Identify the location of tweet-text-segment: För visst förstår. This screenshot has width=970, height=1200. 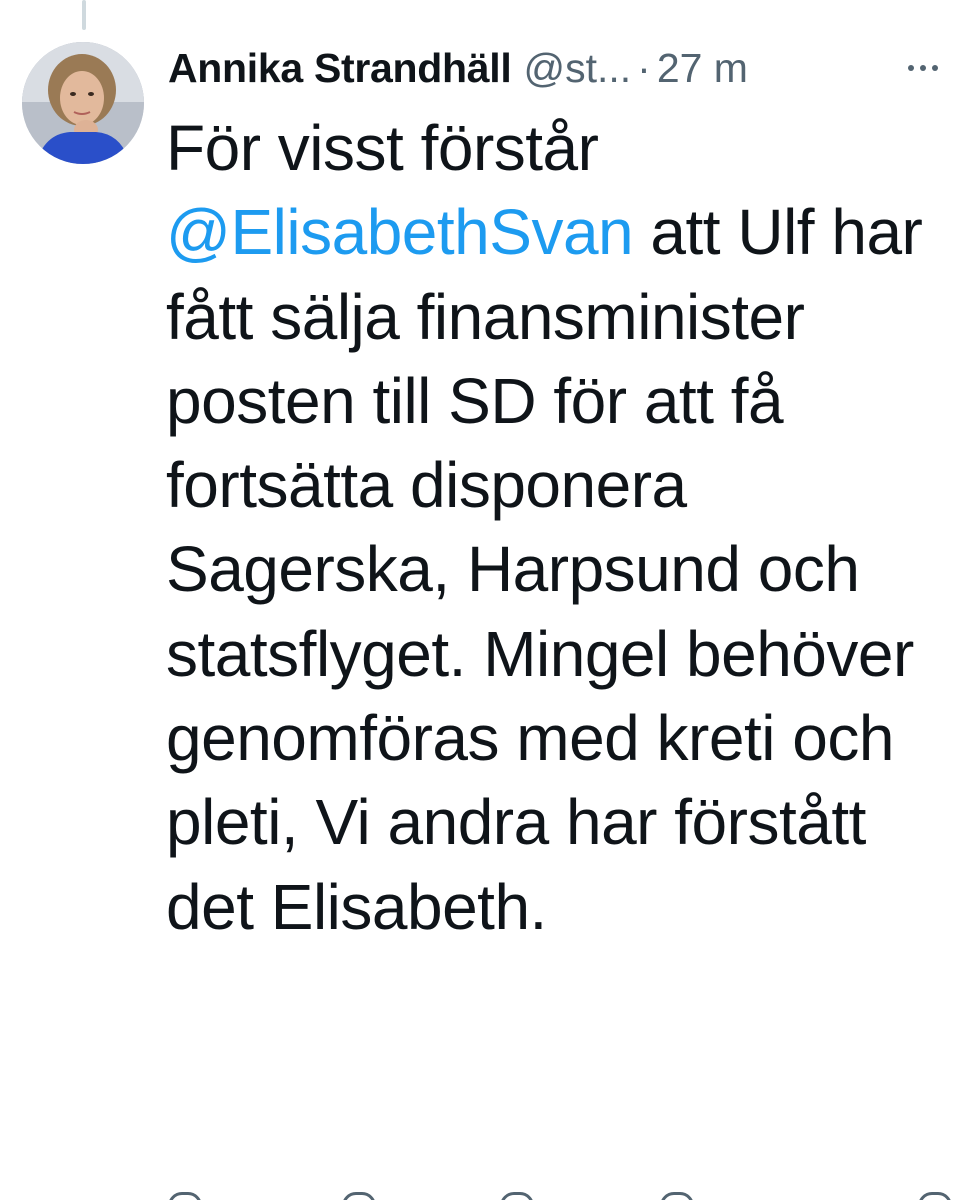
(382, 148).